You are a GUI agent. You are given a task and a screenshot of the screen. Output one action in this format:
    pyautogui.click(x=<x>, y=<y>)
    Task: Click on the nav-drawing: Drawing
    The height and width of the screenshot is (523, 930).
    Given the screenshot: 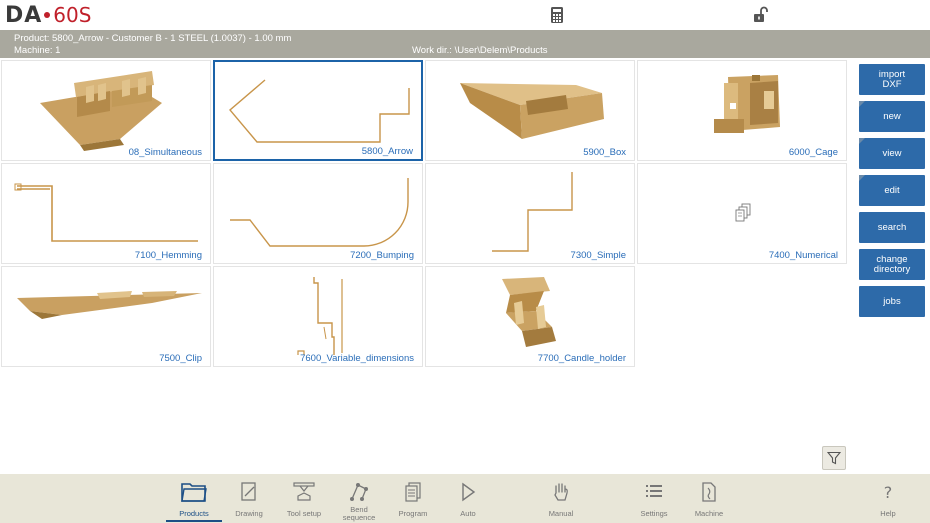 What is the action you would take?
    pyautogui.click(x=249, y=498)
    